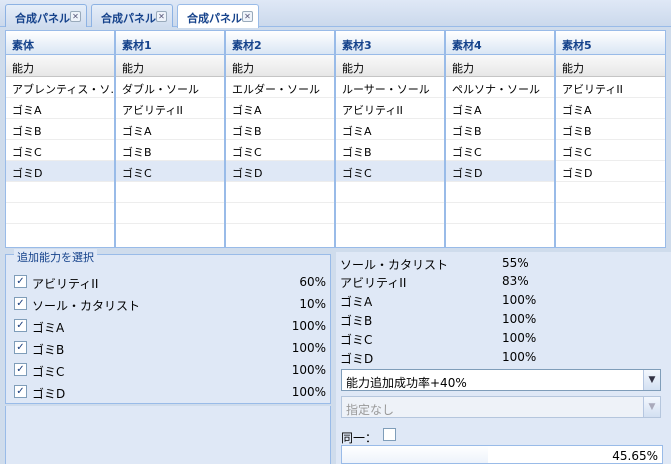  I want to click on fieldset-legend: 追加能力を選択, so click(55, 257).